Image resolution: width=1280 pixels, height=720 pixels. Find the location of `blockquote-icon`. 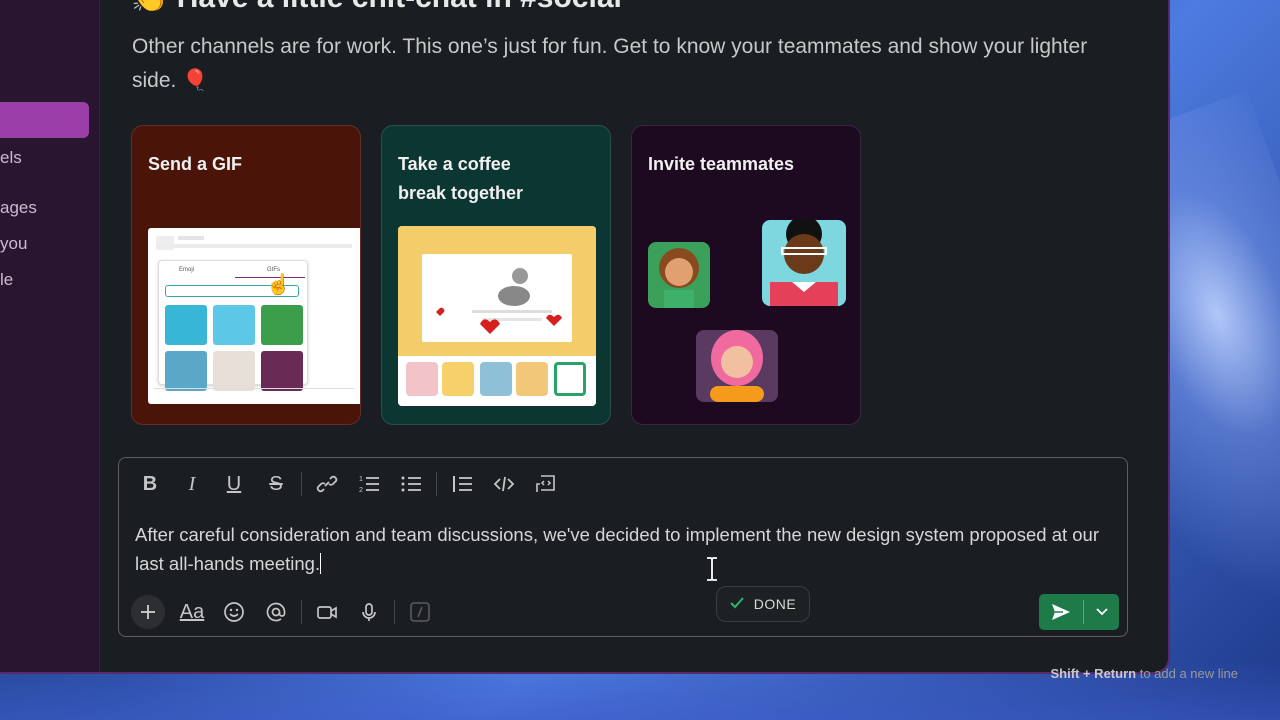

blockquote-icon is located at coordinates (462, 484).